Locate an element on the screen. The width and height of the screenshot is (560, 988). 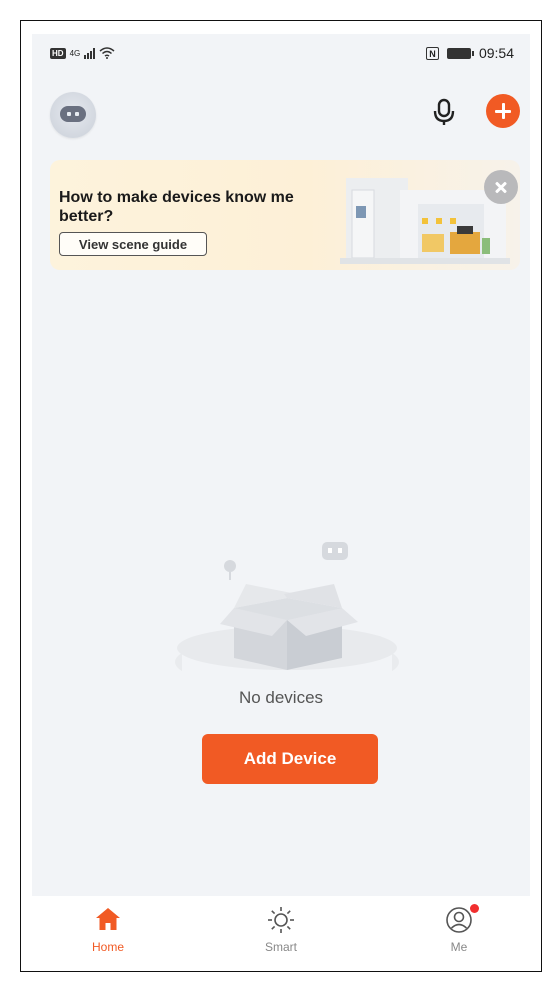
status-bar: HD 4G N 09:54 is located at coordinates (281, 54).